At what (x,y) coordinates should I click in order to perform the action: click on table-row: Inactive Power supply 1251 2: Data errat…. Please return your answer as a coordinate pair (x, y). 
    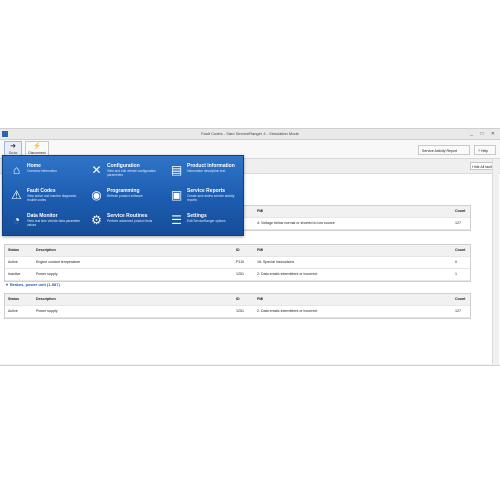
    Looking at the image, I should click on (237, 275).